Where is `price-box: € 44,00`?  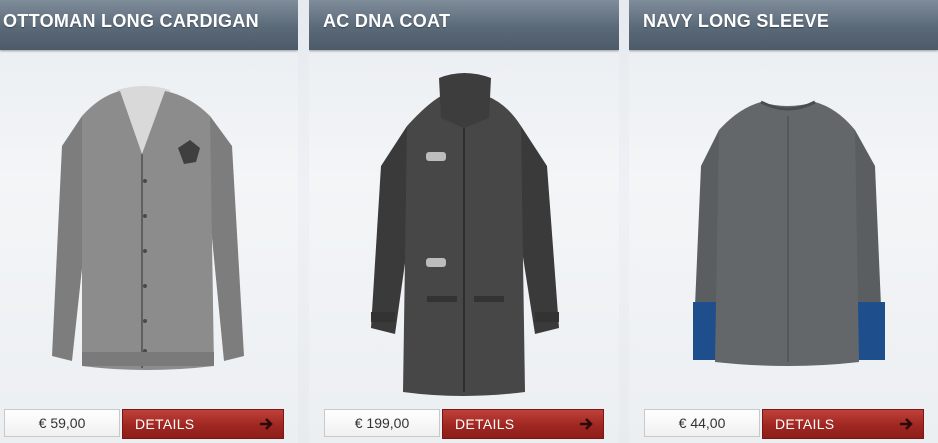
price-box: € 44,00 is located at coordinates (702, 423).